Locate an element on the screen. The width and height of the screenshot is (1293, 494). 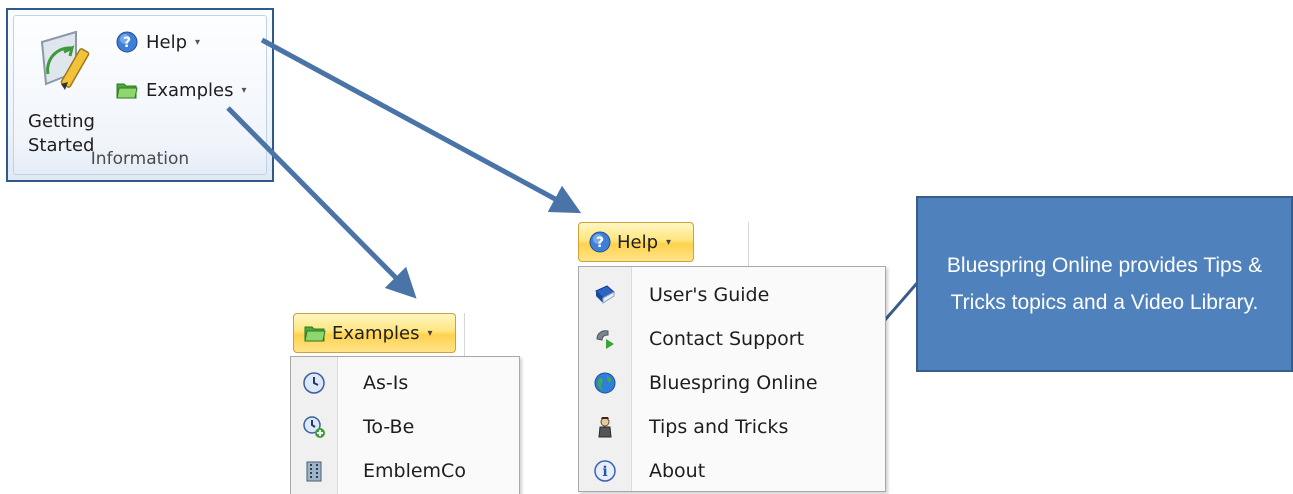
clock-add-icon is located at coordinates (314, 427).